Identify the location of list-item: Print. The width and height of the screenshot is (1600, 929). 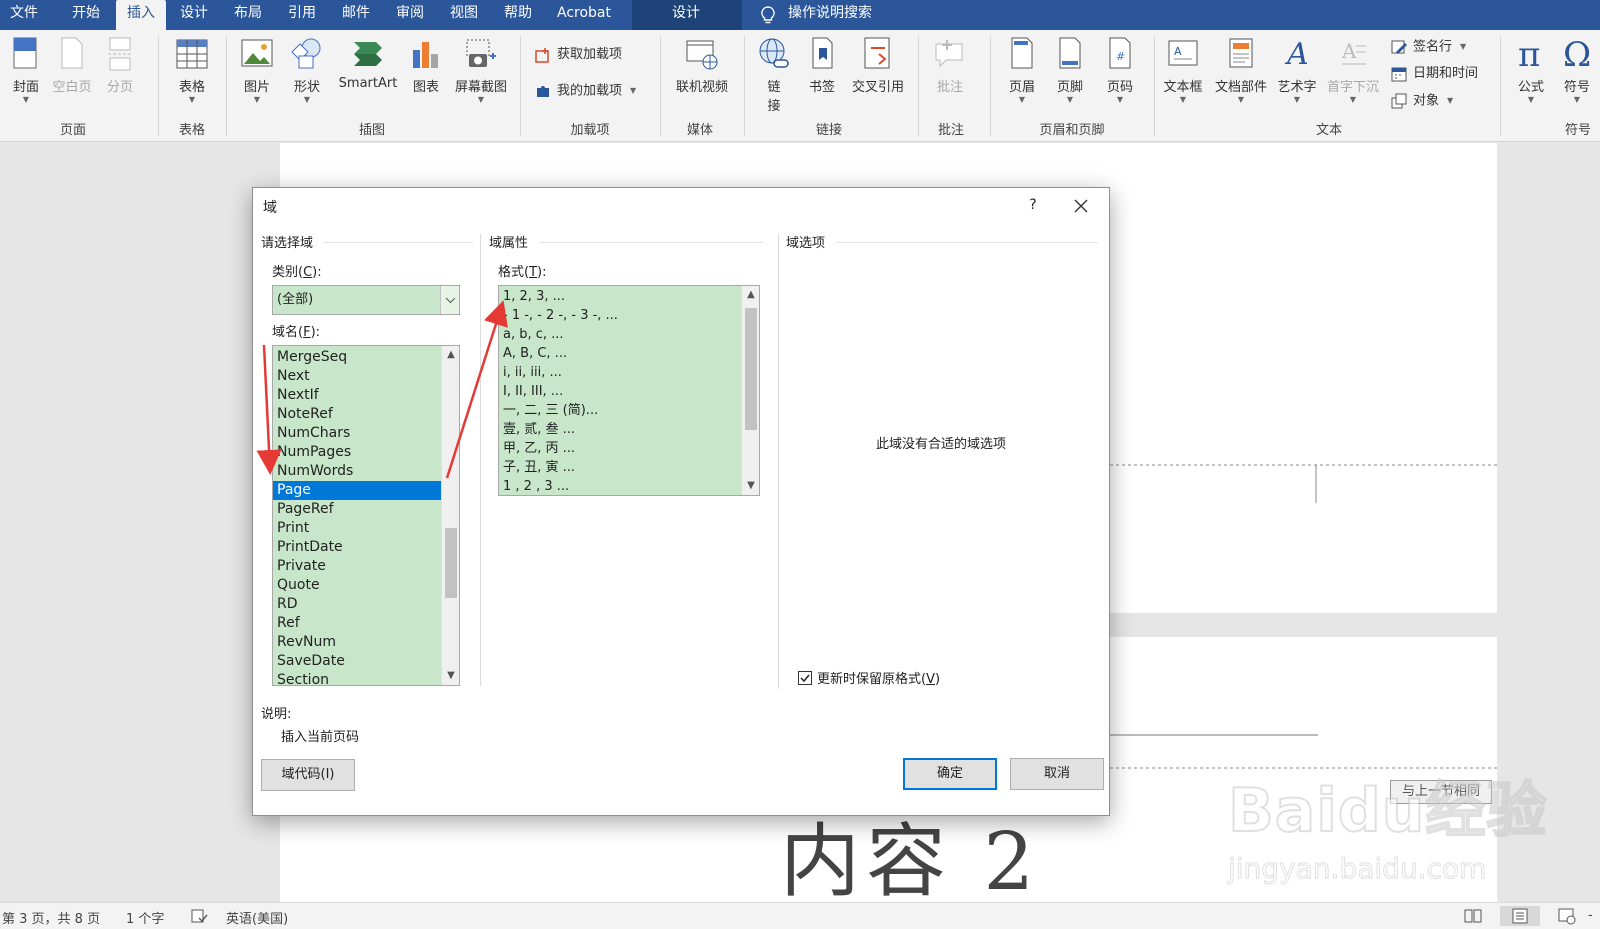
(357, 528).